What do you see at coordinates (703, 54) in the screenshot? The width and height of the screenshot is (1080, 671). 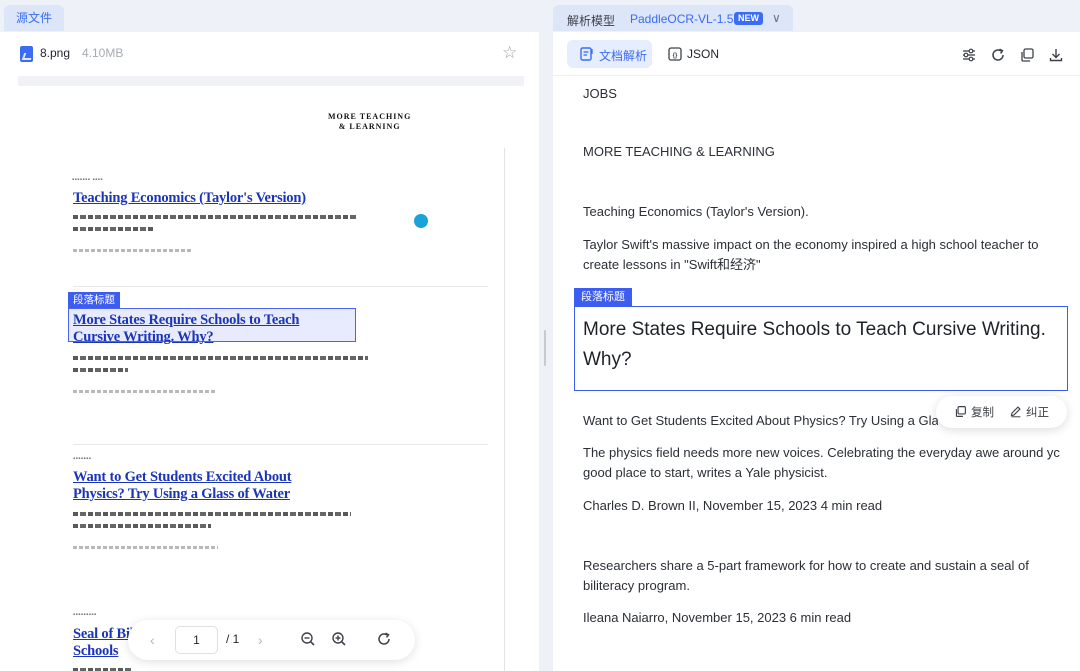 I see `tab-label: JSON` at bounding box center [703, 54].